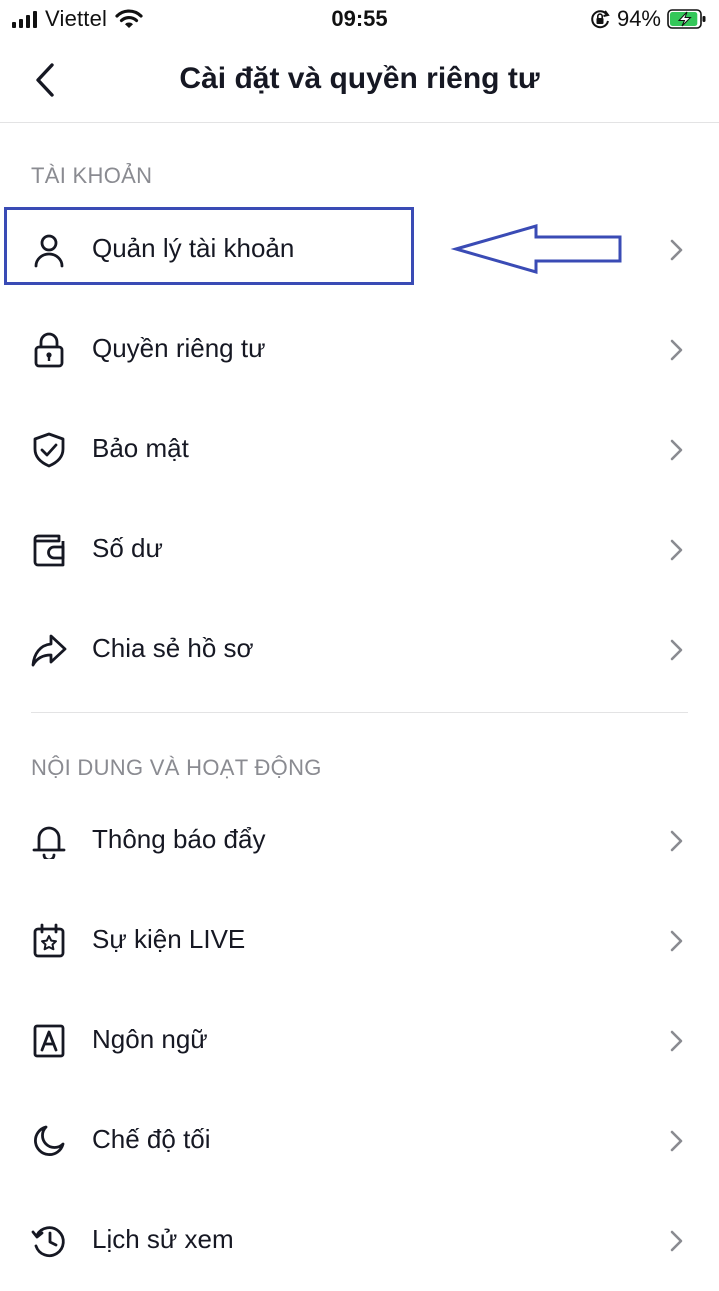 This screenshot has width=719, height=1291. I want to click on nav-header: Cài đặt và quyền riêng tư, so click(359, 81).